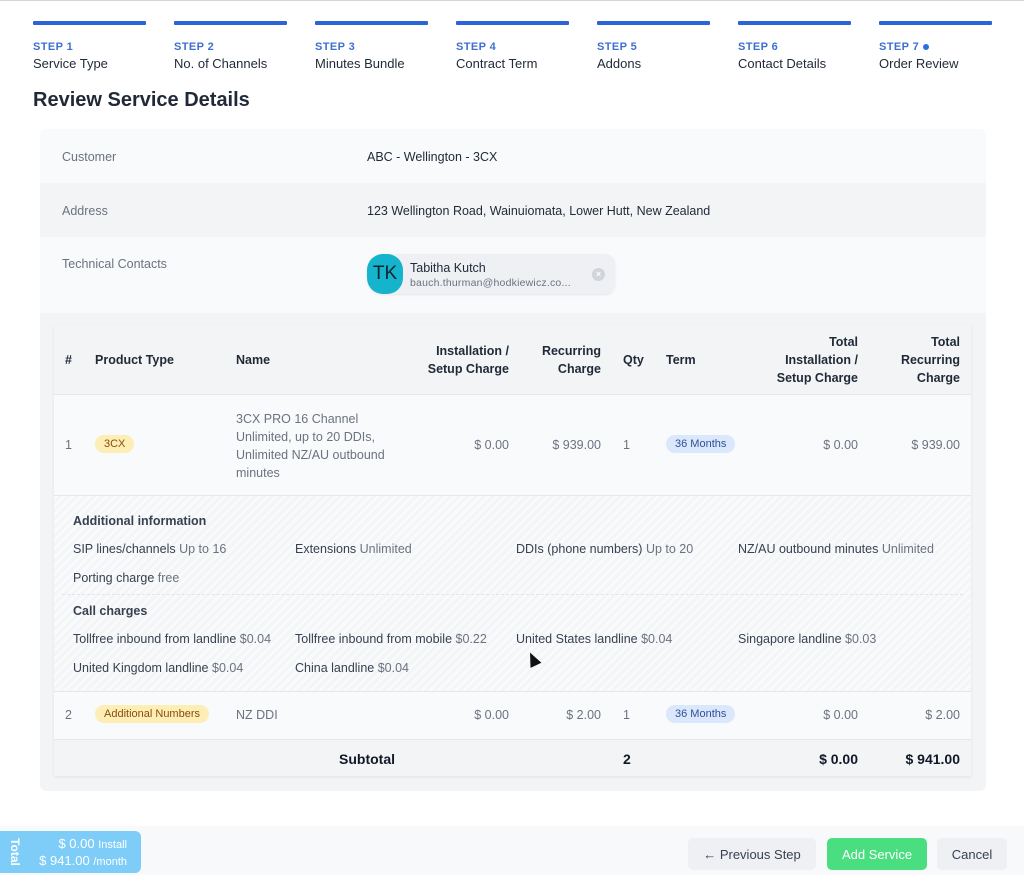  What do you see at coordinates (112, 845) in the screenshot?
I see `install-suffix: Install` at bounding box center [112, 845].